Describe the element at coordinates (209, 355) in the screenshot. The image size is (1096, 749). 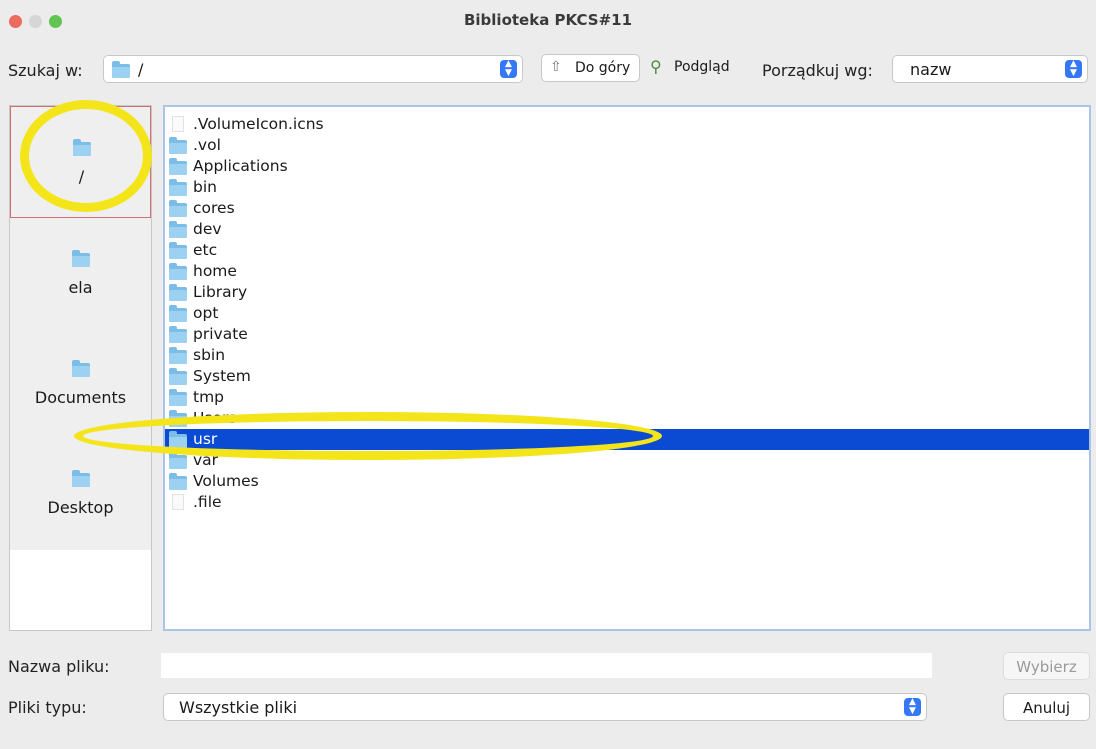
I see `file-name: sbin` at that location.